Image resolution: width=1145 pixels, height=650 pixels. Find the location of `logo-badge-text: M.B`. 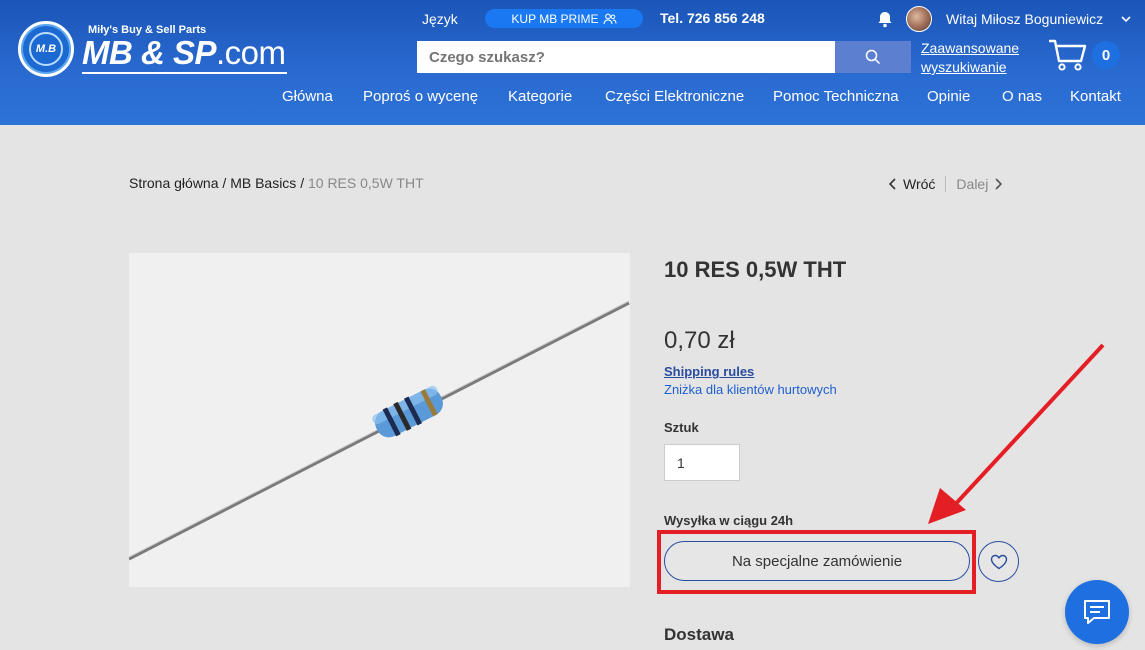

logo-badge-text: M.B is located at coordinates (46, 49).